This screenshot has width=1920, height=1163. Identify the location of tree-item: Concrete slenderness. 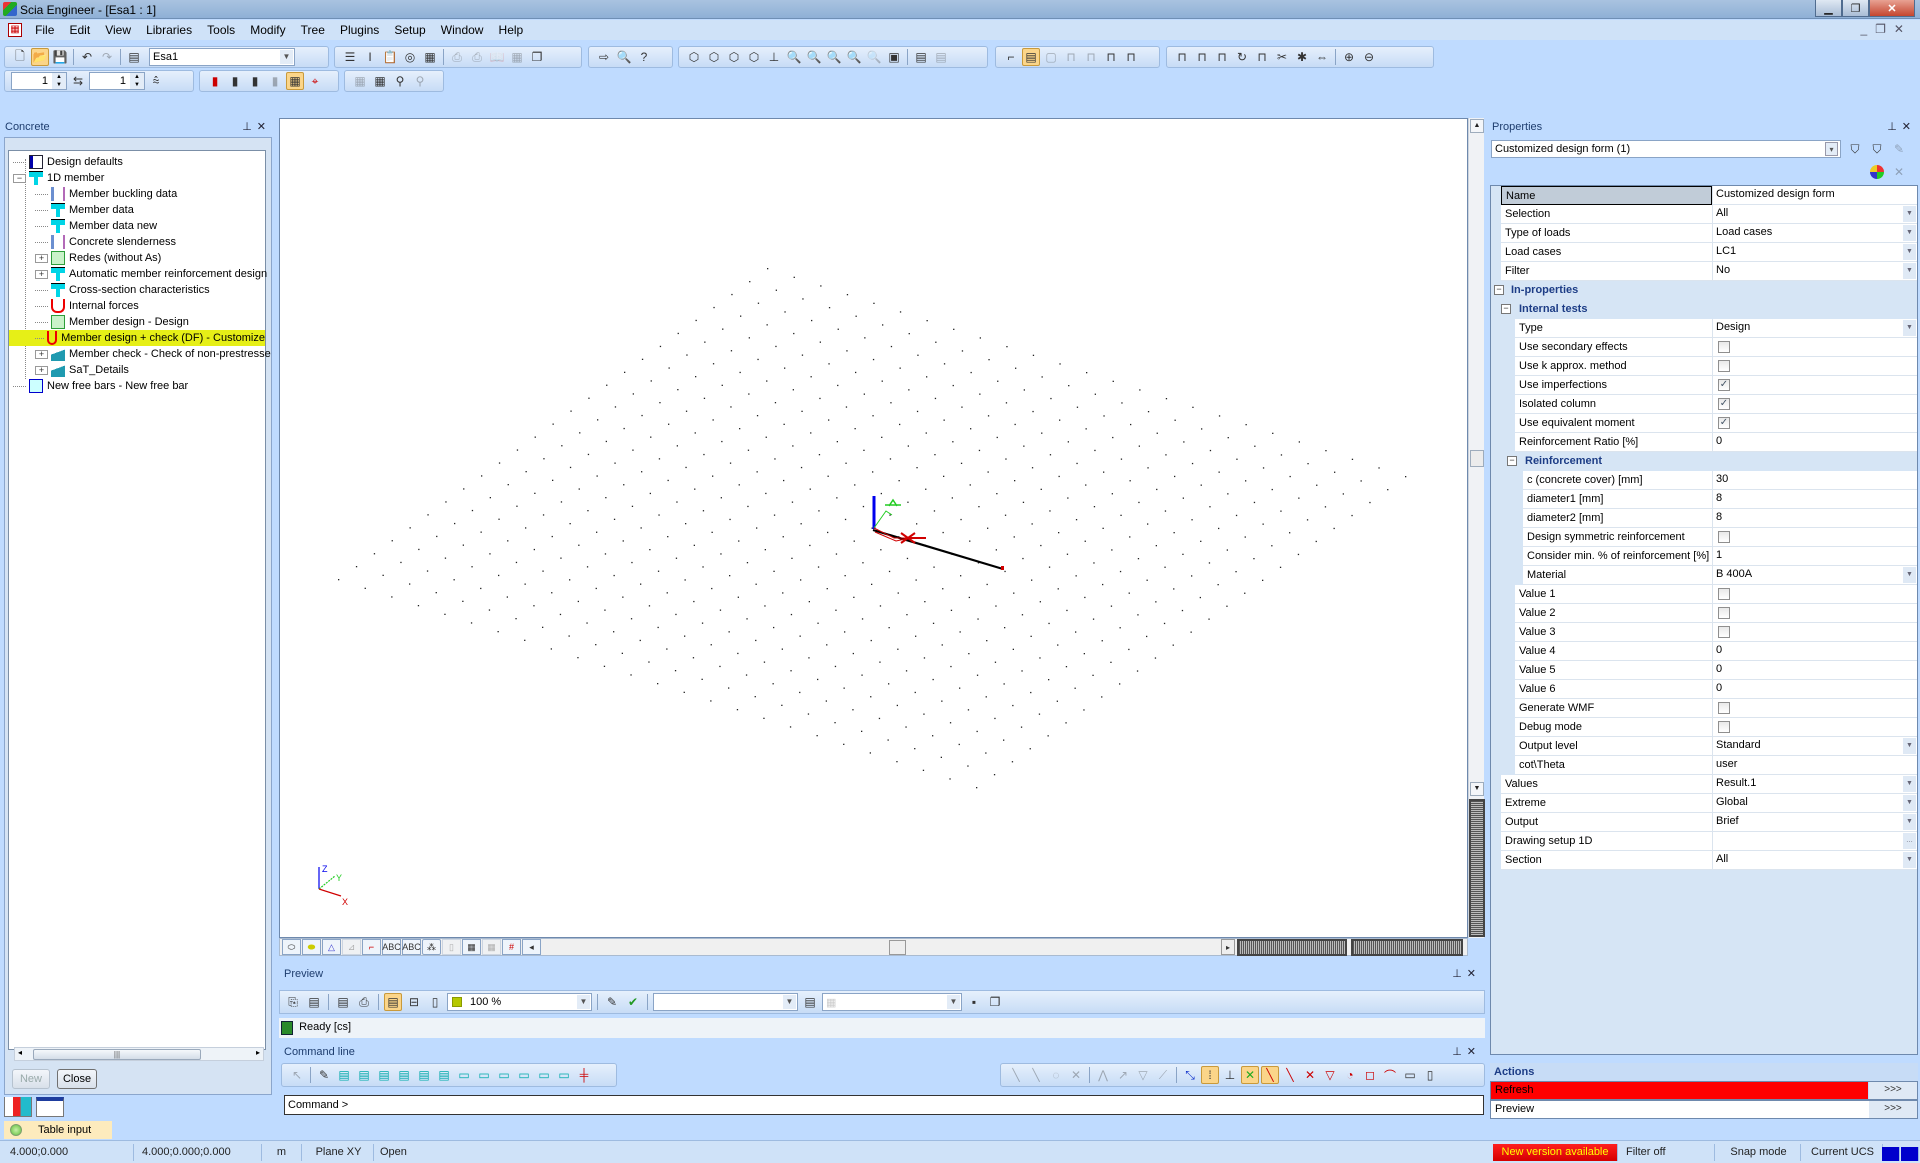
(105, 242).